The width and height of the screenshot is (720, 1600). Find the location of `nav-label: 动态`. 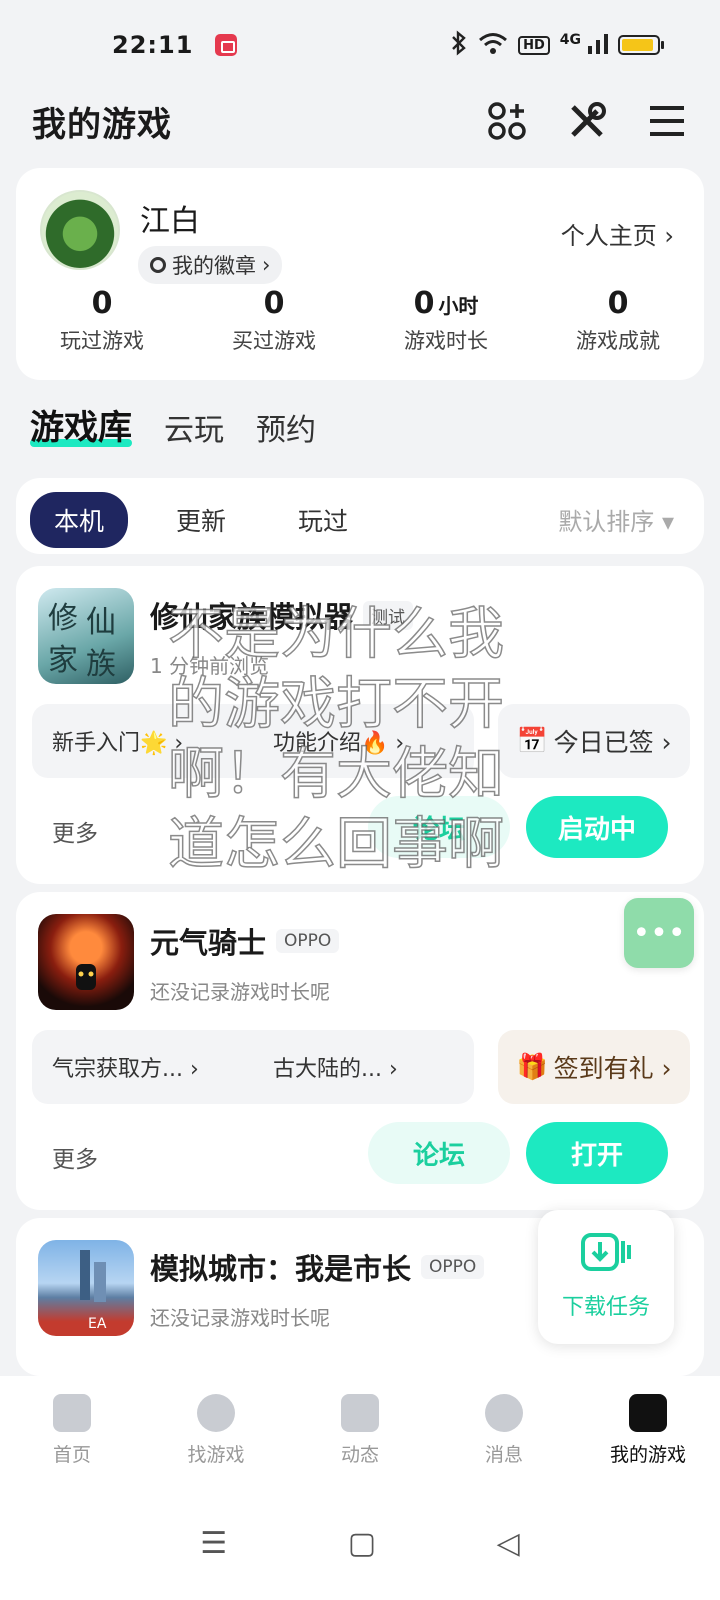

nav-label: 动态 is located at coordinates (359, 1455).